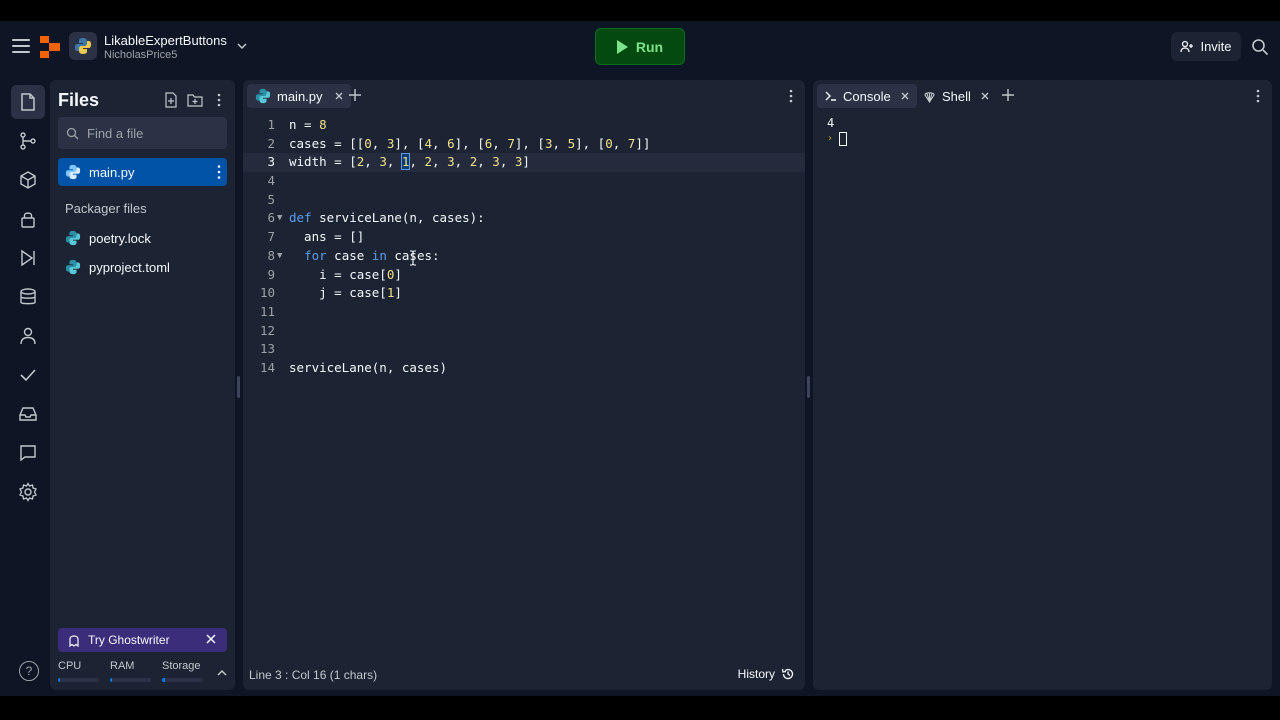  Describe the element at coordinates (756, 674) in the screenshot. I see `history-label: History` at that location.